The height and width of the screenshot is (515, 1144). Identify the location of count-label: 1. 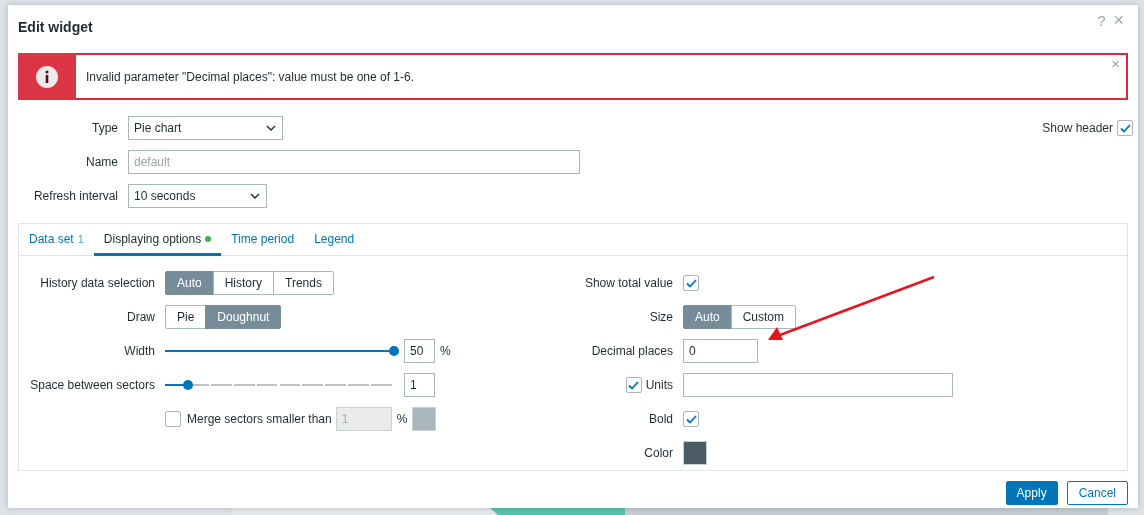
(80, 238).